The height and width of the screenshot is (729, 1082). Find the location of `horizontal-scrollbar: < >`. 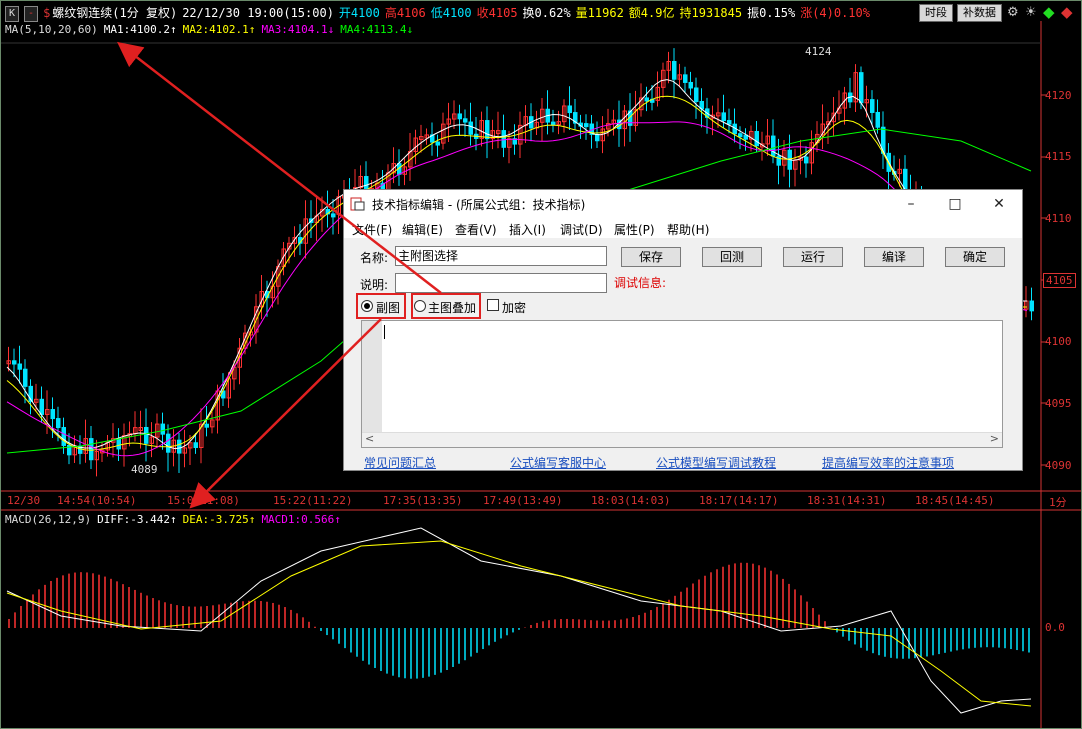

horizontal-scrollbar: < > is located at coordinates (682, 439).